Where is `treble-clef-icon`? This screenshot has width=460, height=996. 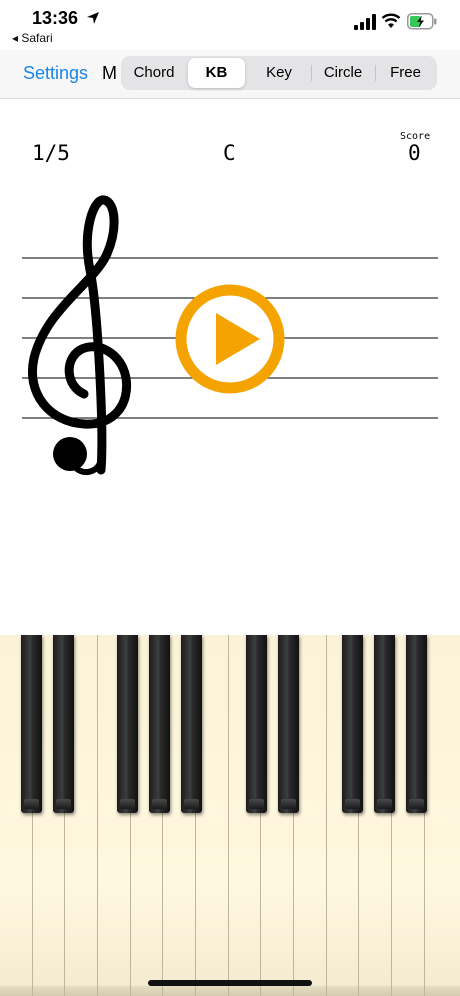
treble-clef-icon is located at coordinates (80, 335).